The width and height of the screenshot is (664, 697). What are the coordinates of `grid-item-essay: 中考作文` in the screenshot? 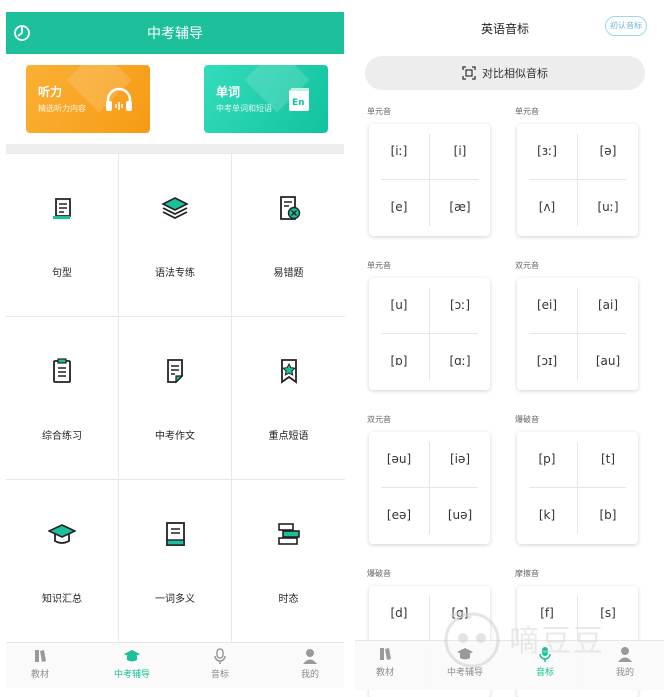 It's located at (175, 398).